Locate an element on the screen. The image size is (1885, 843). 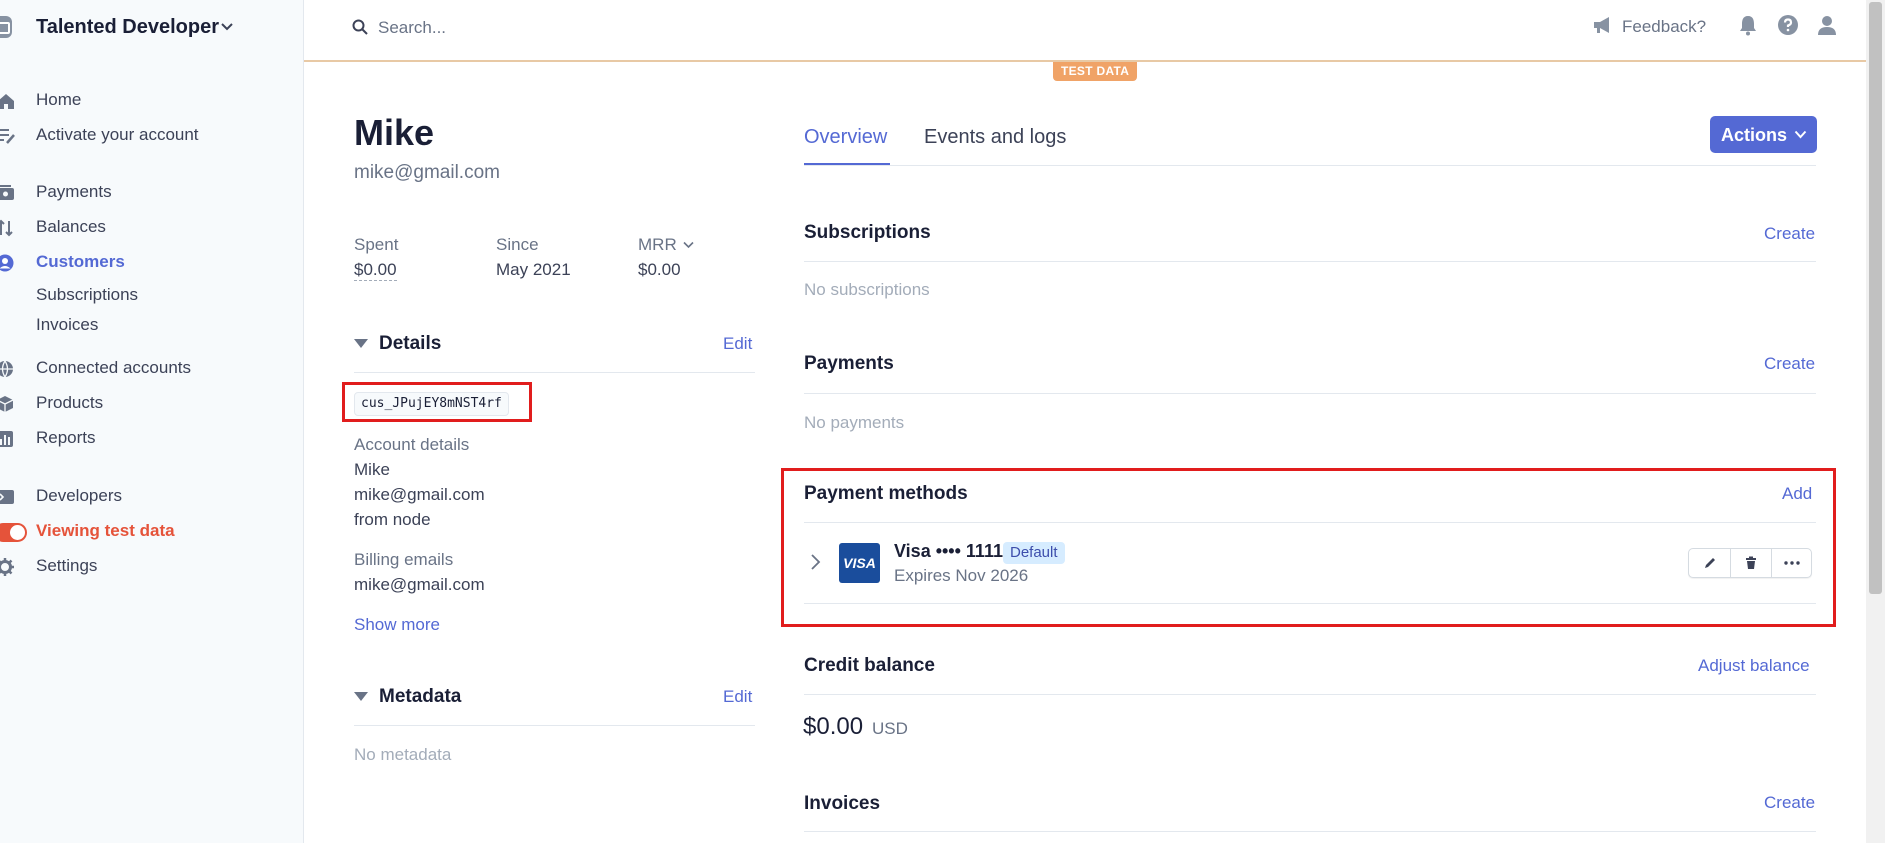
test-mode-toggle is located at coordinates (13, 532).